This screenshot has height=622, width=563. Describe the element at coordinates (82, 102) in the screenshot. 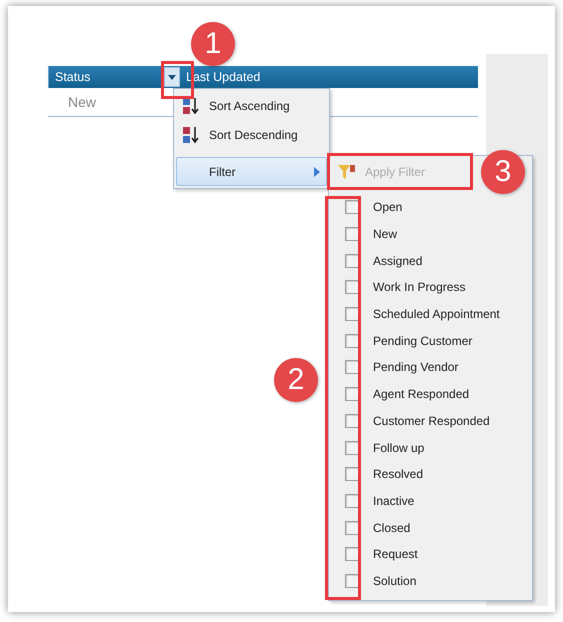

I see `table-cell: New` at that location.